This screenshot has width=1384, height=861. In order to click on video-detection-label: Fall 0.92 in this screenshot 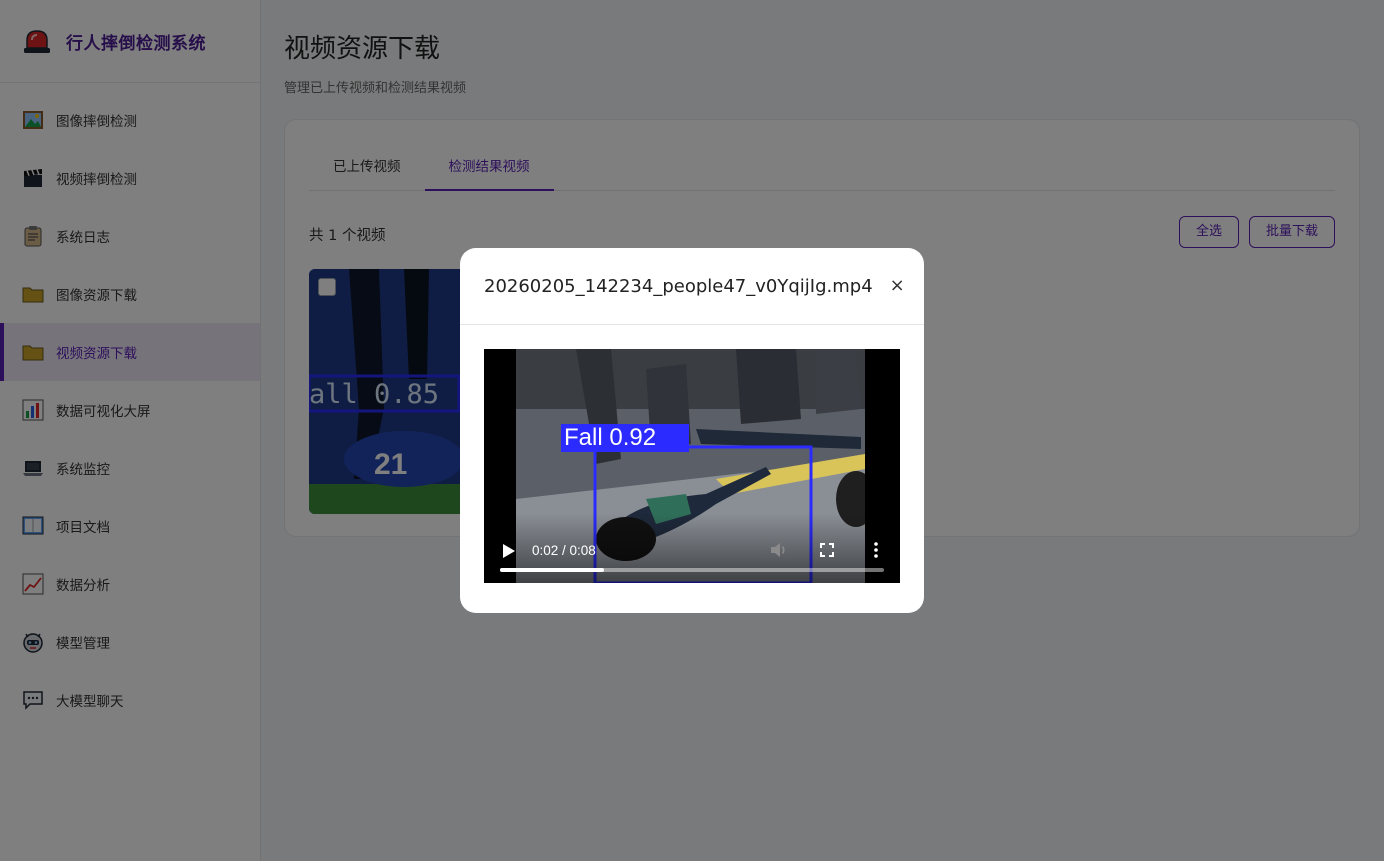, I will do `click(610, 437)`.